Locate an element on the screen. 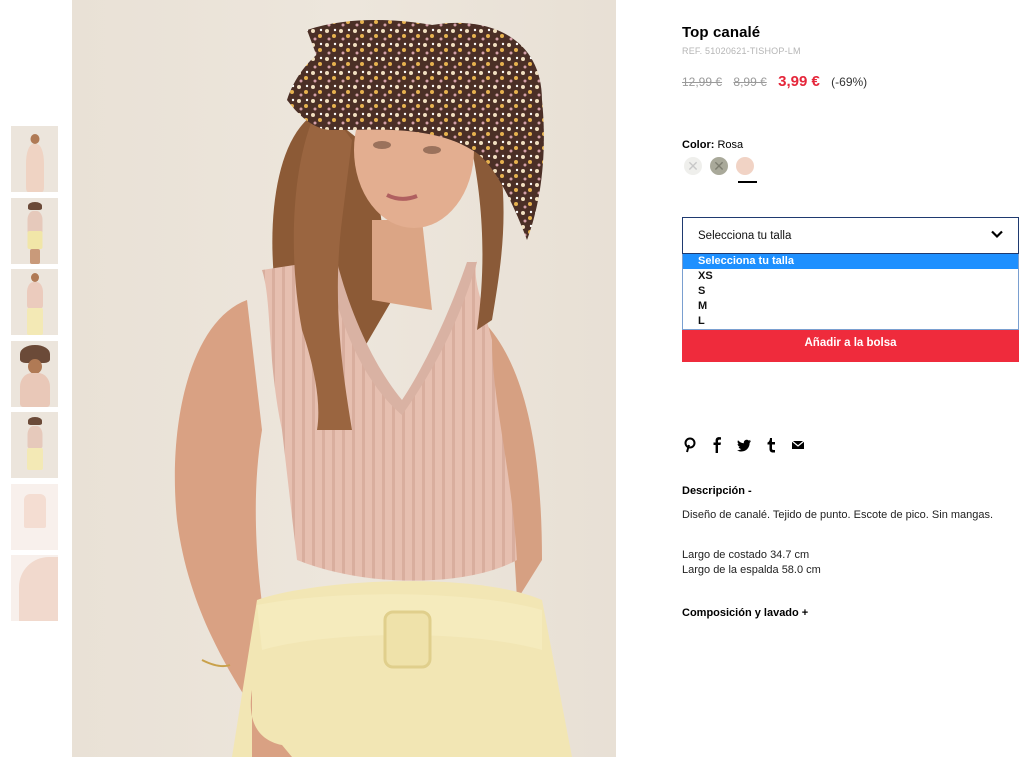 The width and height of the screenshot is (1022, 764). product-reference: REF. 51020621-TISHOP-LM is located at coordinates (741, 51).